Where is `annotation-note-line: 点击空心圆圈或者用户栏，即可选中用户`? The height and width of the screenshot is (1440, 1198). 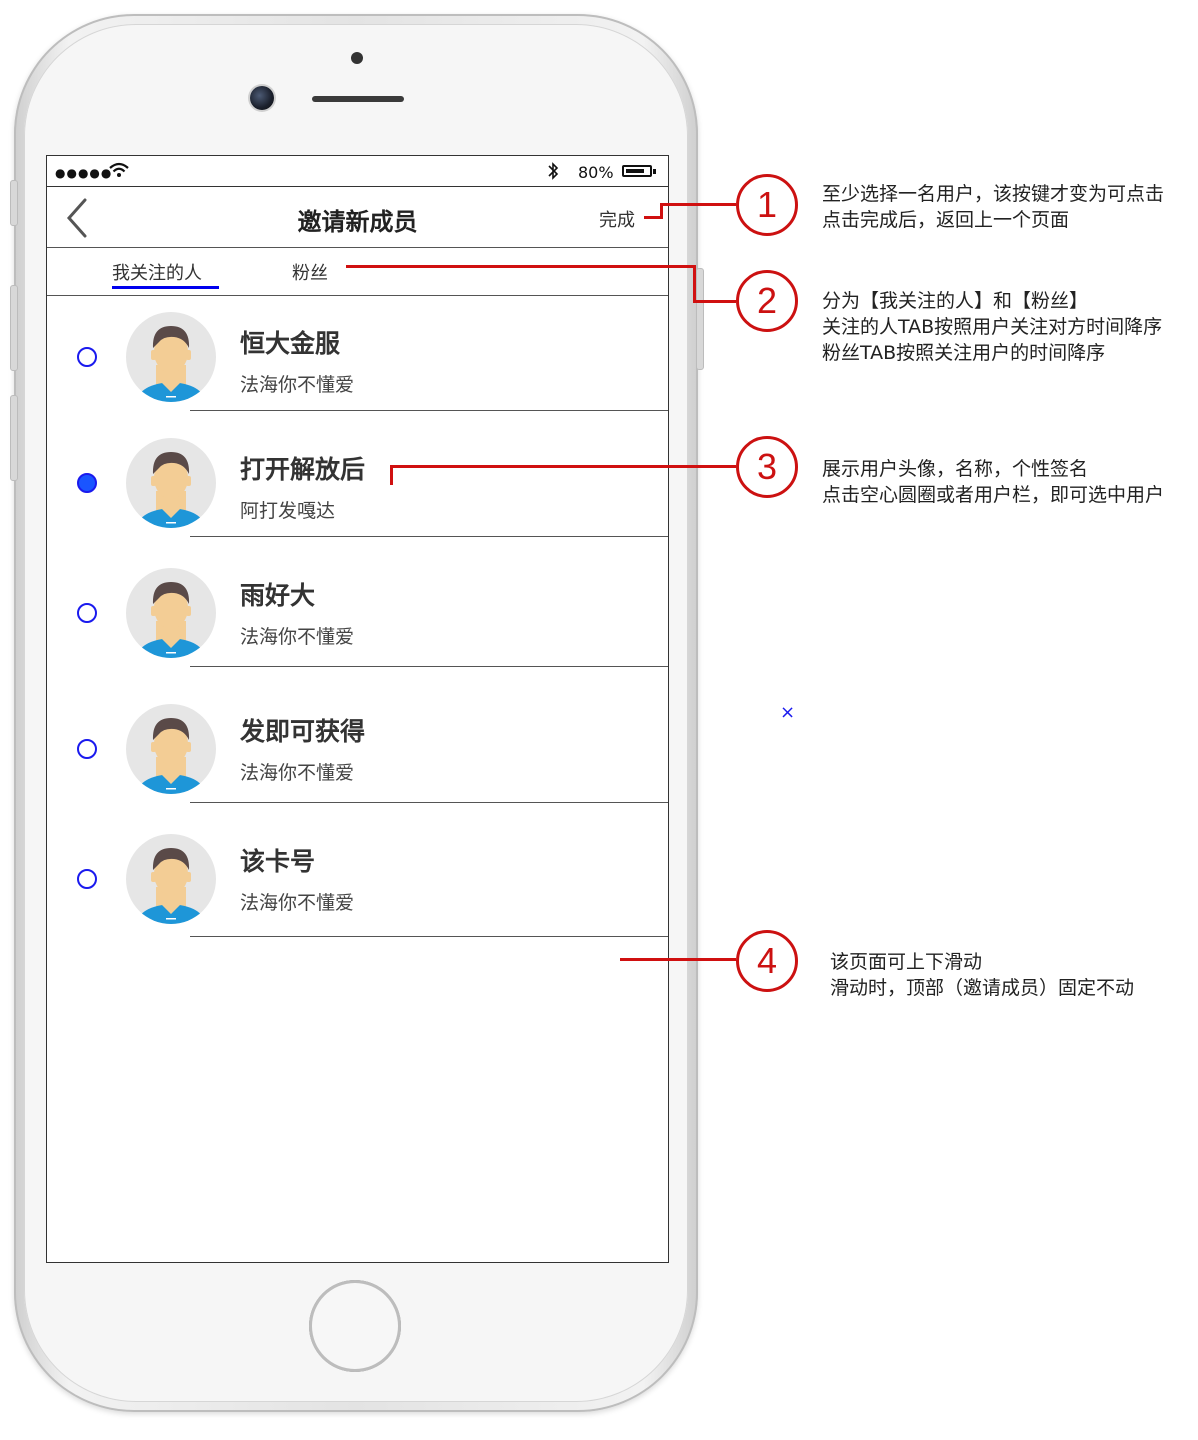 annotation-note-line: 点击空心圆圈或者用户栏，即可选中用户 is located at coordinates (993, 495).